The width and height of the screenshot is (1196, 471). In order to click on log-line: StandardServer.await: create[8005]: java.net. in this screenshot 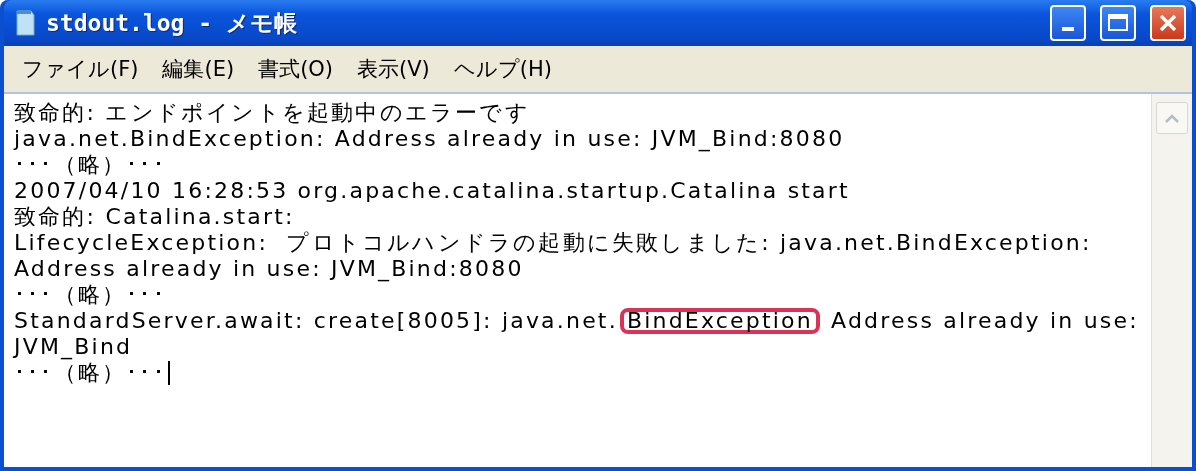, I will do `click(316, 321)`.